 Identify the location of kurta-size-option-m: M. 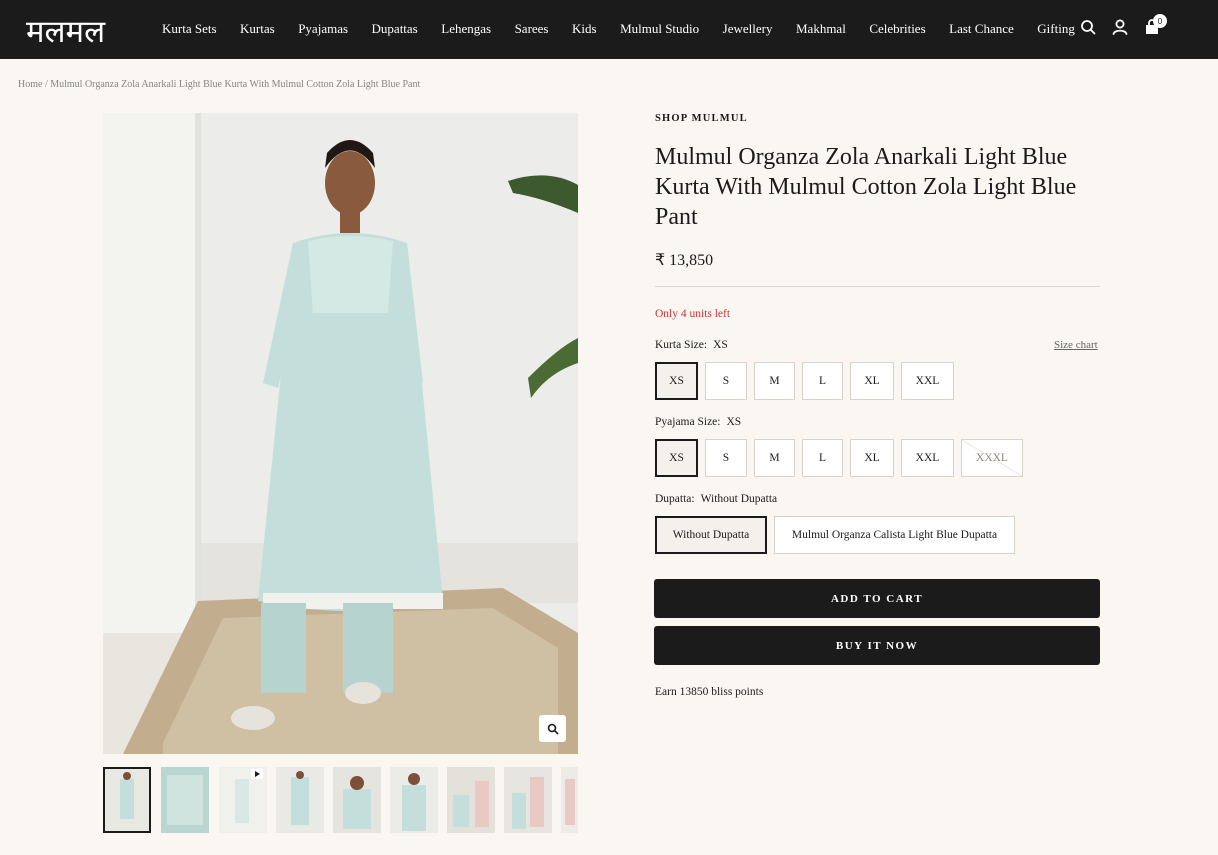
(774, 381).